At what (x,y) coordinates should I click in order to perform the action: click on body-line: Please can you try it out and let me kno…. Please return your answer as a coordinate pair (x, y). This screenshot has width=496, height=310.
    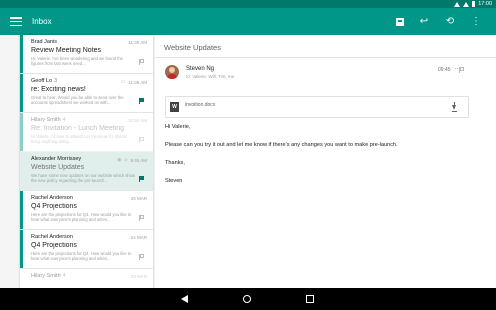
    Looking at the image, I should click on (281, 145).